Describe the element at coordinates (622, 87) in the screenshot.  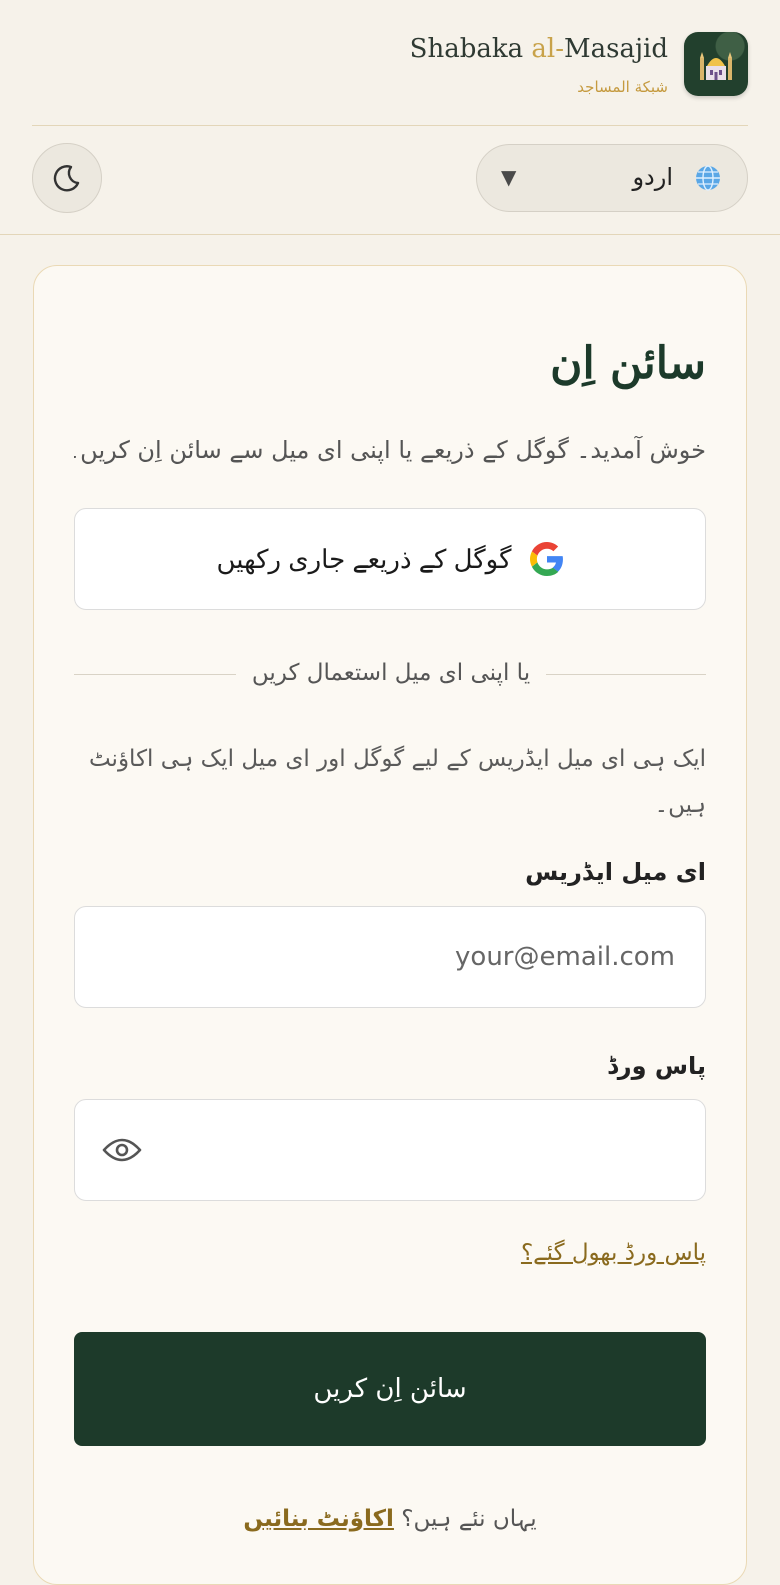
I see `brand-subtitle: شبكة المساجد` at that location.